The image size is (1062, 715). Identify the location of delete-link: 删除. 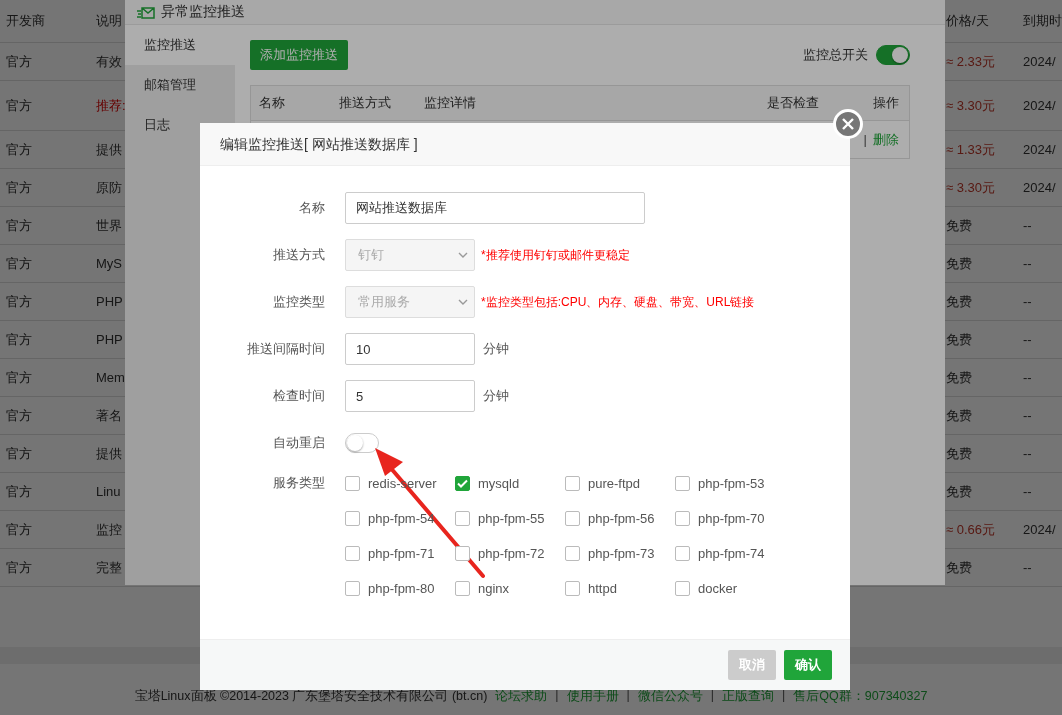
(886, 139).